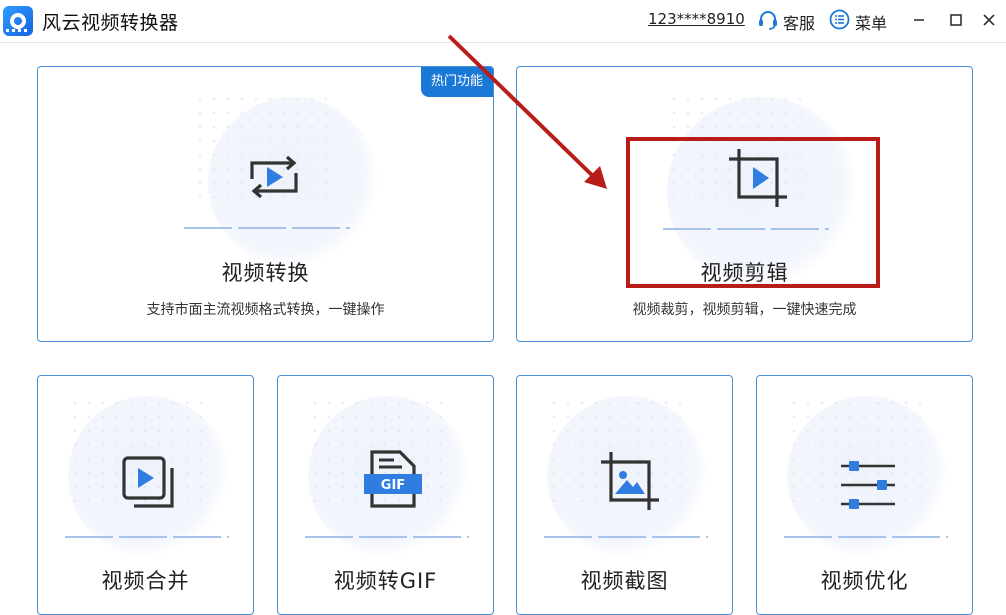 The image size is (1006, 615). I want to click on headset-icon, so click(768, 20).